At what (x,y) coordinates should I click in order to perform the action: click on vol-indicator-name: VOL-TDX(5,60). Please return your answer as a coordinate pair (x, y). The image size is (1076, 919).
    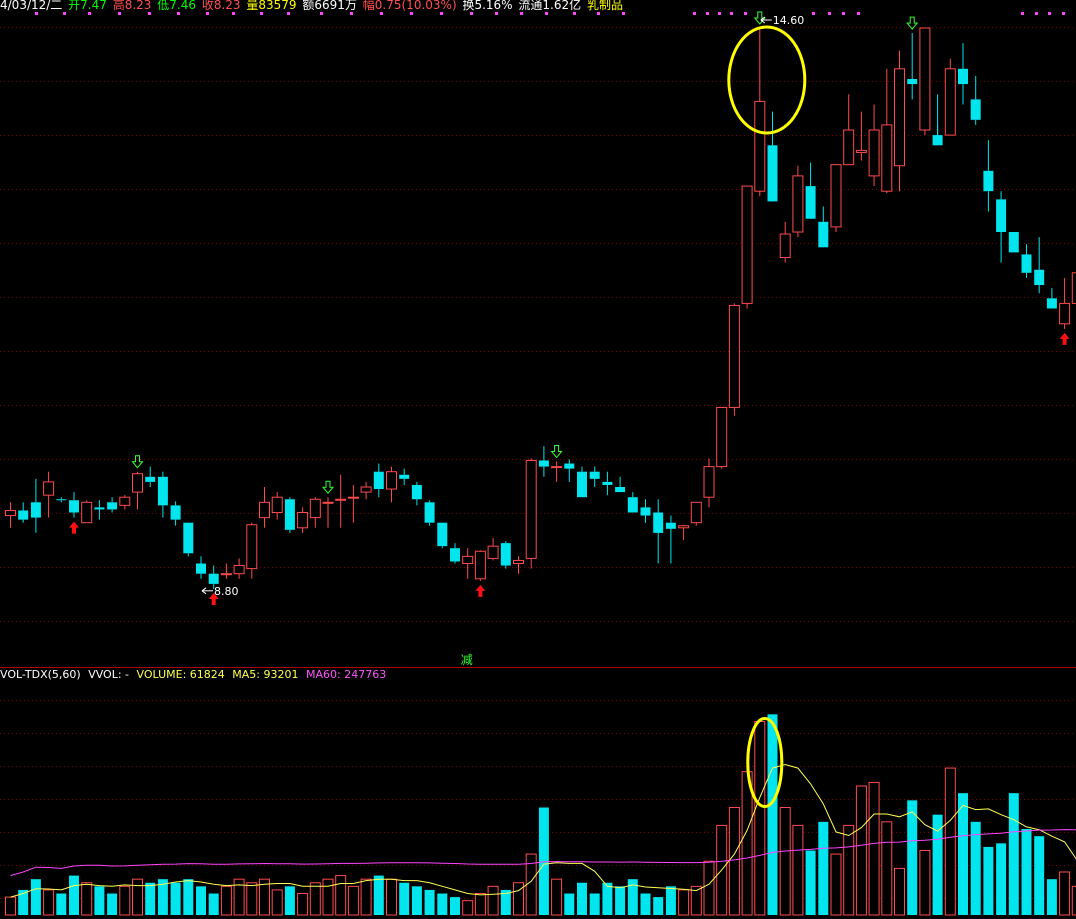
    Looking at the image, I should click on (40, 674).